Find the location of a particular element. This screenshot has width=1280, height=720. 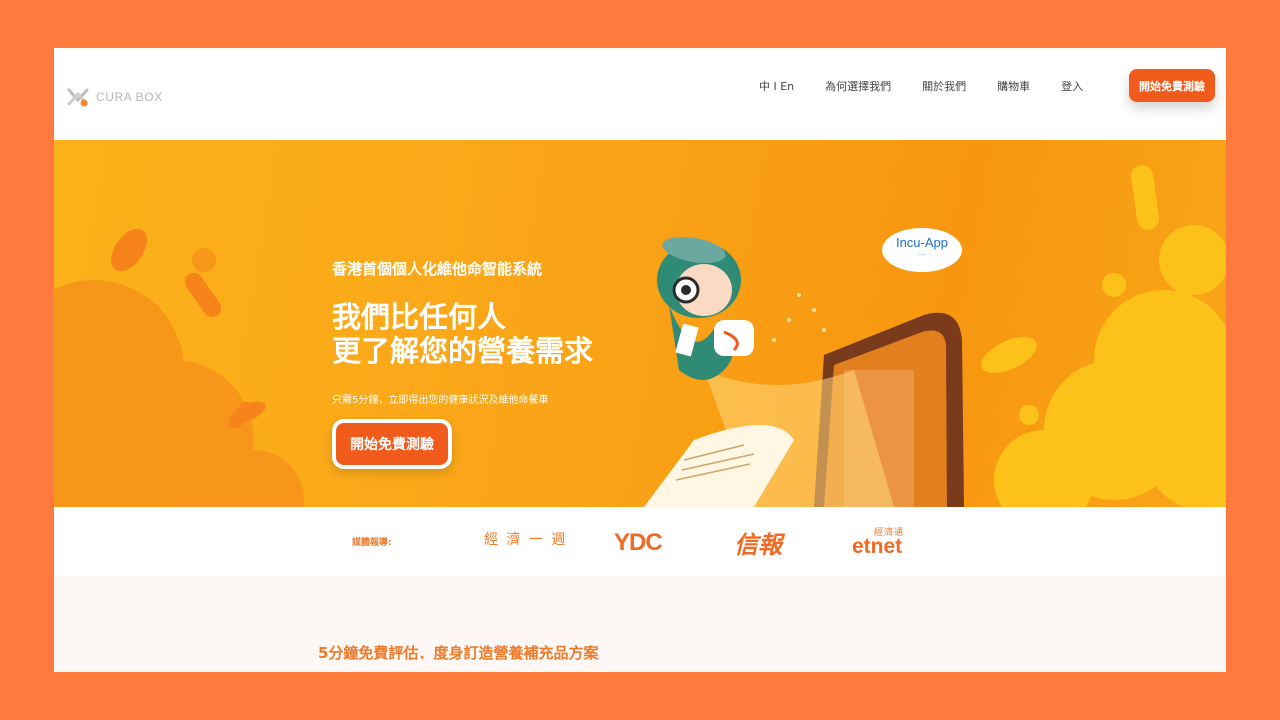

hero-title-line-2: 更了解您的營養需求 is located at coordinates (463, 351).